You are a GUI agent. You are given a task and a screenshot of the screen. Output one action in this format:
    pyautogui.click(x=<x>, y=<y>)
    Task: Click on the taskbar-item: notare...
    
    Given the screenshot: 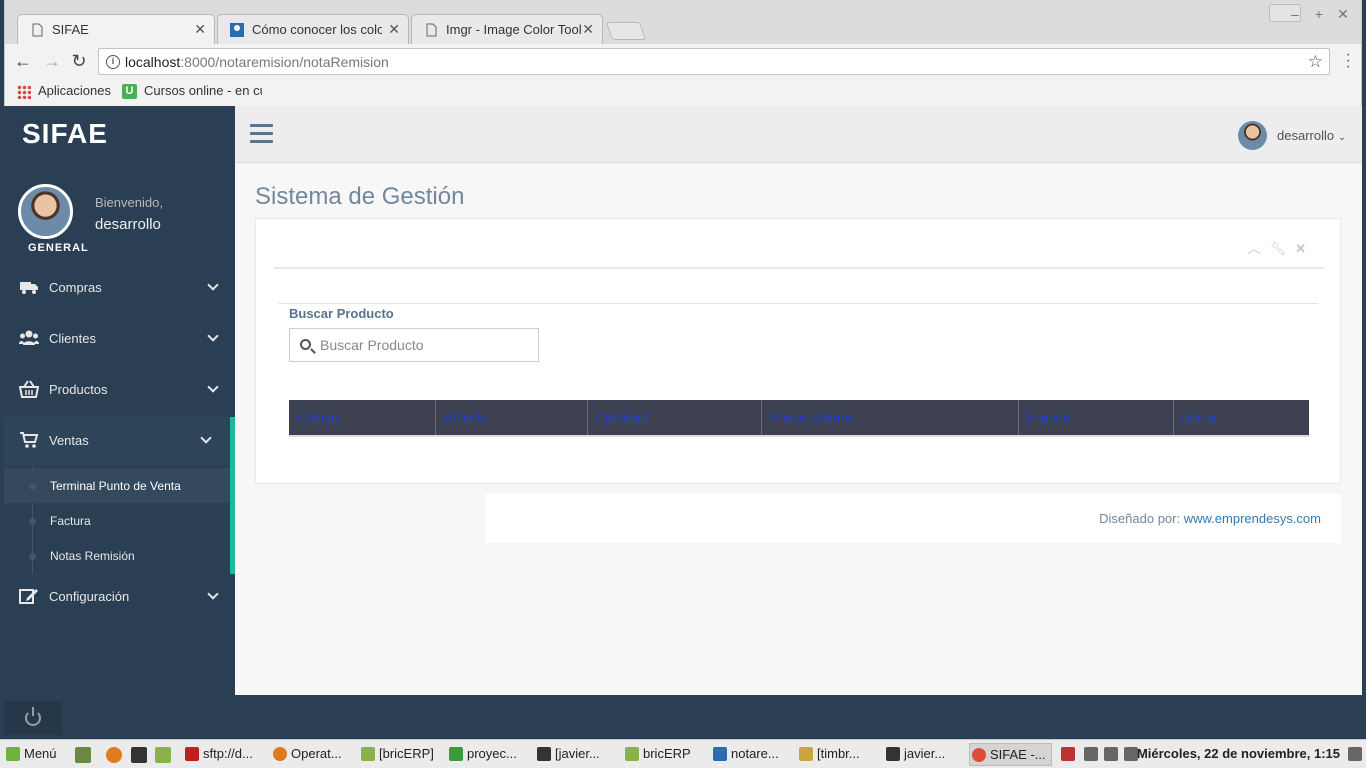 What is the action you would take?
    pyautogui.click(x=752, y=754)
    